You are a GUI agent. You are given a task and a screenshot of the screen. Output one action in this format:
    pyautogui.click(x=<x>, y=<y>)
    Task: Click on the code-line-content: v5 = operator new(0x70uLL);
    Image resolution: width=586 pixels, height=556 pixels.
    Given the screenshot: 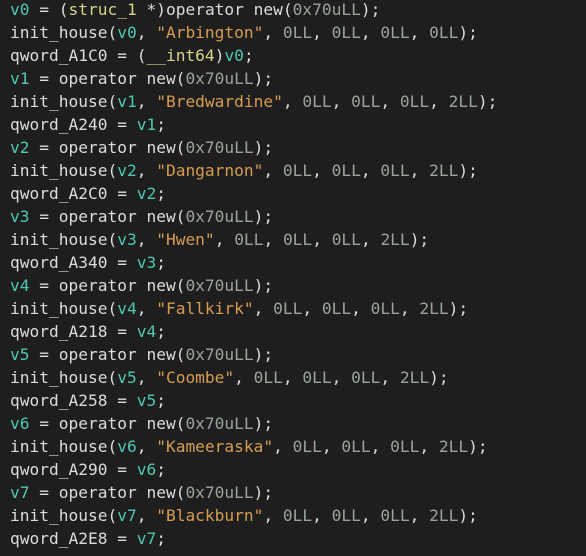 What is the action you would take?
    pyautogui.click(x=141, y=354)
    